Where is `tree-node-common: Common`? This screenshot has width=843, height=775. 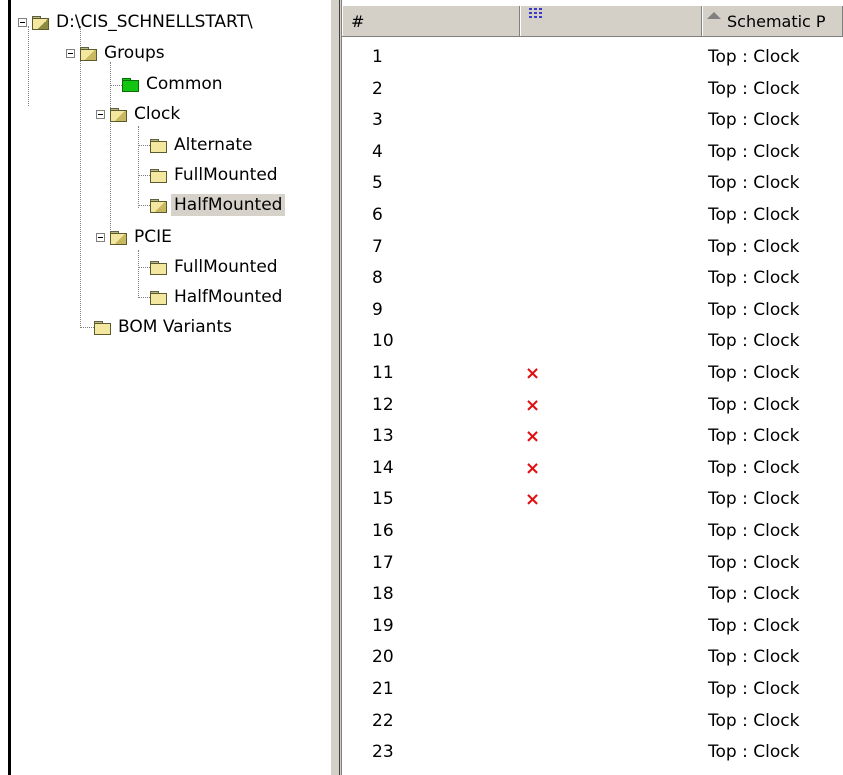
tree-node-common: Common is located at coordinates (174, 84).